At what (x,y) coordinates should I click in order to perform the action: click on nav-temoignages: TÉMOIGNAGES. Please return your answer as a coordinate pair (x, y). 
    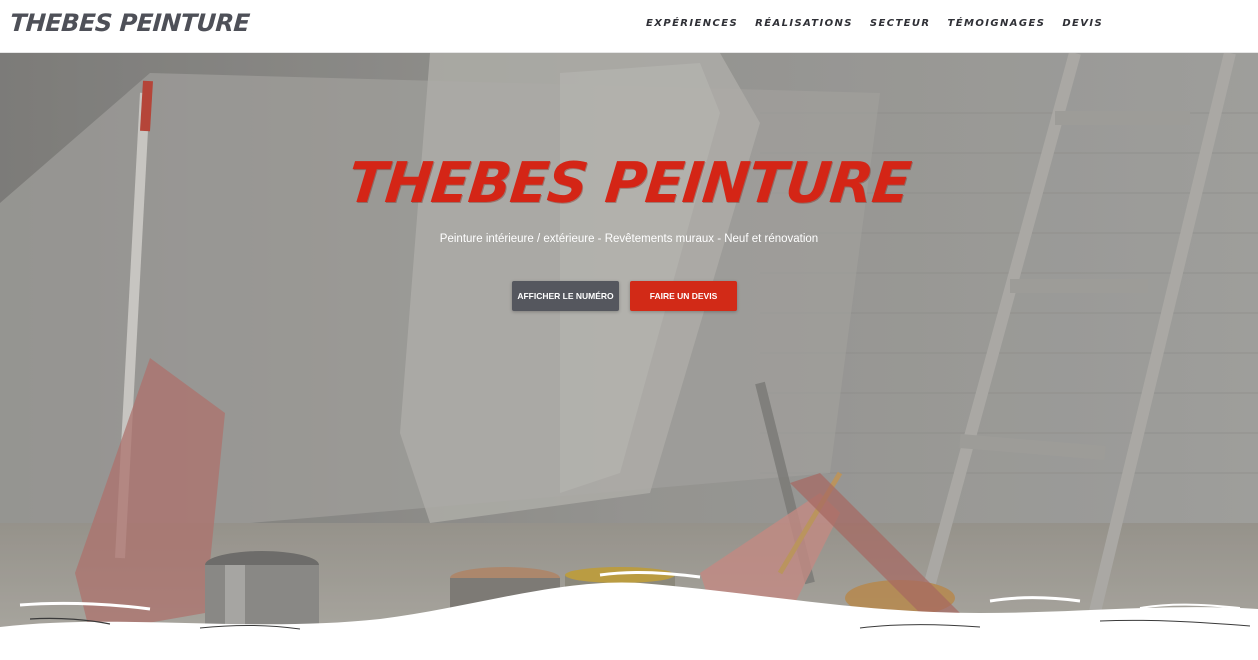
    Looking at the image, I should click on (997, 23).